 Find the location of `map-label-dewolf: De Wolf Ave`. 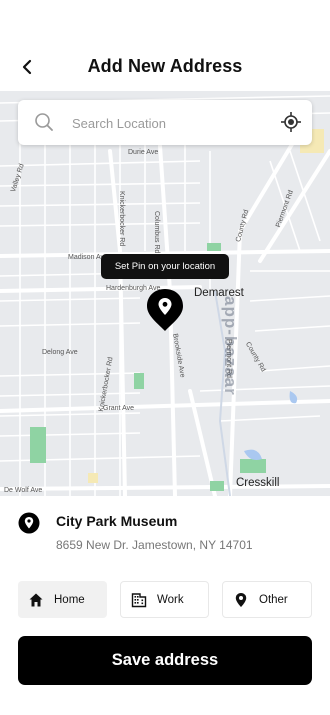

map-label-dewolf: De Wolf Ave is located at coordinates (23, 490).